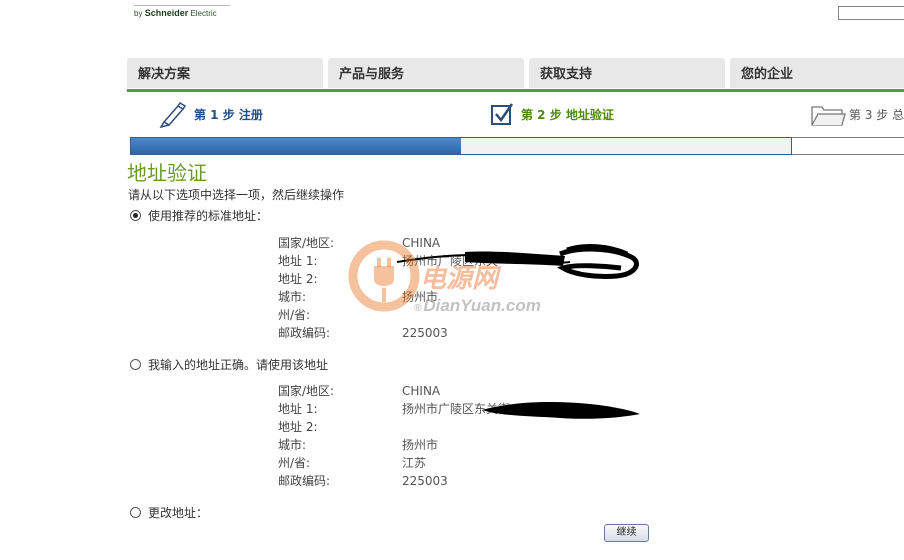 This screenshot has height=560, width=904. Describe the element at coordinates (182, 5) in the screenshot. I see `logo-divider` at that location.